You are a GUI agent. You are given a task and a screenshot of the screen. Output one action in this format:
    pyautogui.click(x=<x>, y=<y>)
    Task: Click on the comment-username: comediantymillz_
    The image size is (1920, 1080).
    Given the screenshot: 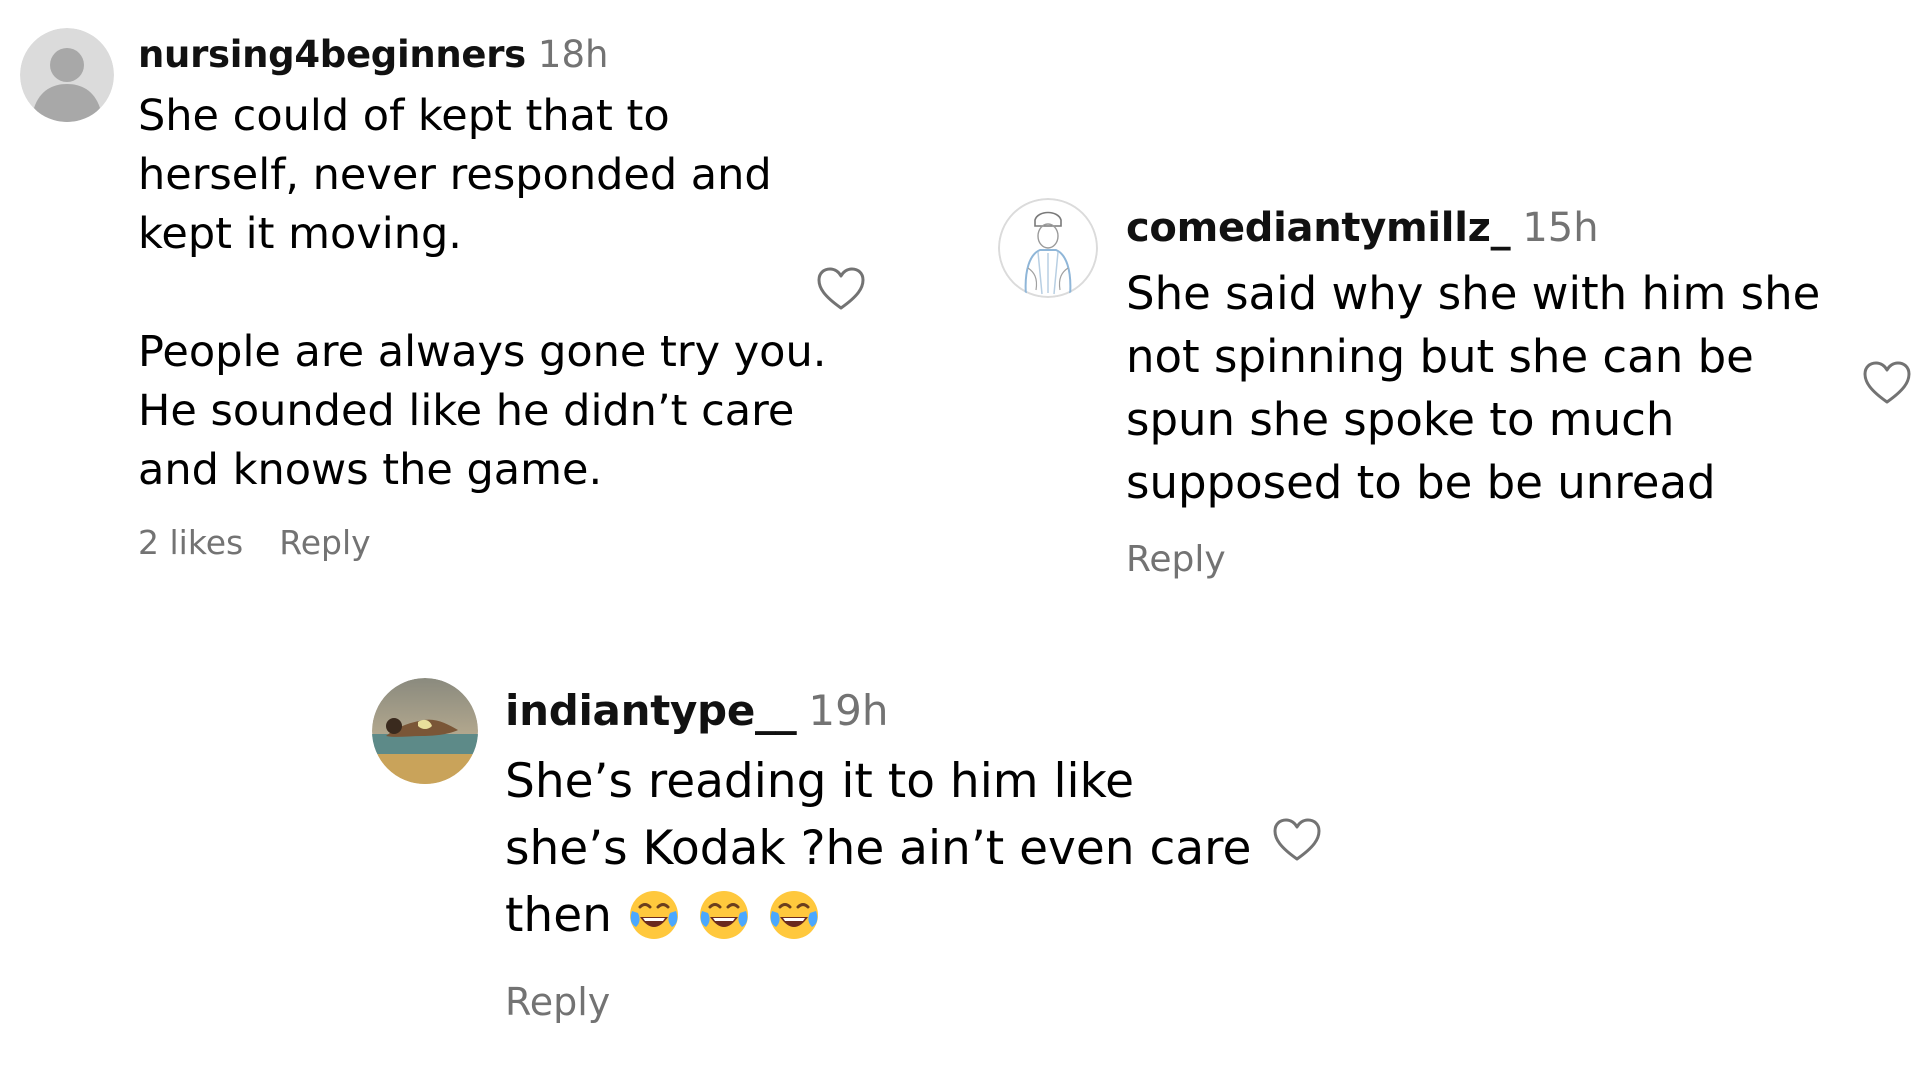 What is the action you would take?
    pyautogui.click(x=1318, y=228)
    